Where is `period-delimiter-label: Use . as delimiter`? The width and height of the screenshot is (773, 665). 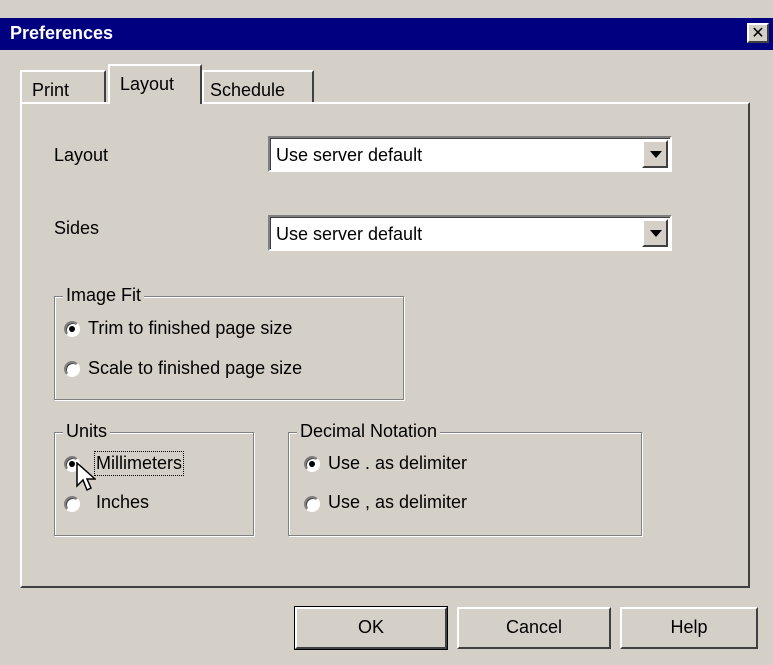 period-delimiter-label: Use . as delimiter is located at coordinates (397, 463).